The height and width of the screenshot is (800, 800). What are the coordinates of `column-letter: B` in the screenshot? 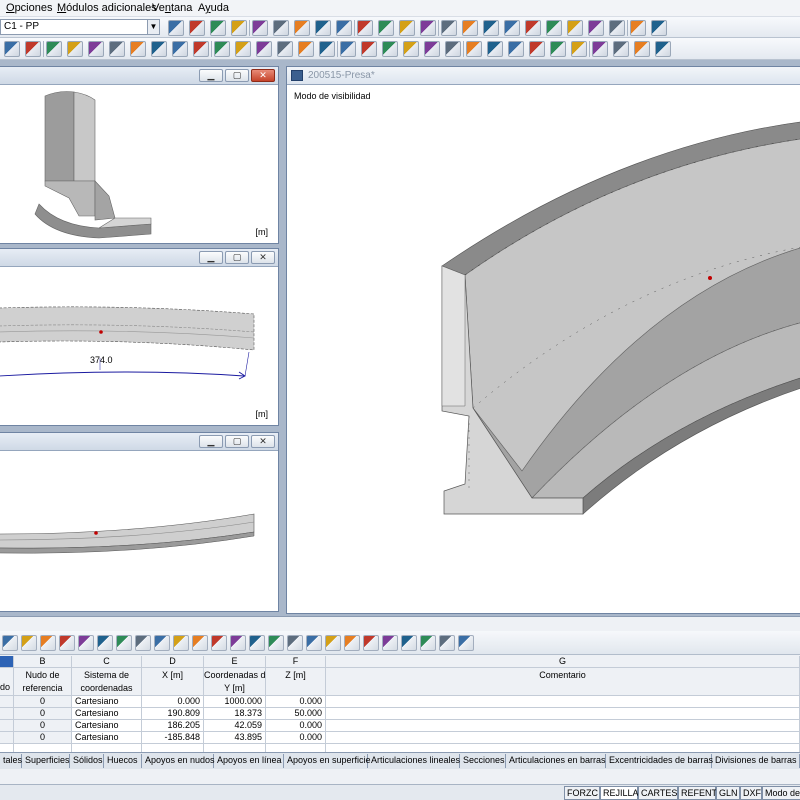 It's located at (43, 662).